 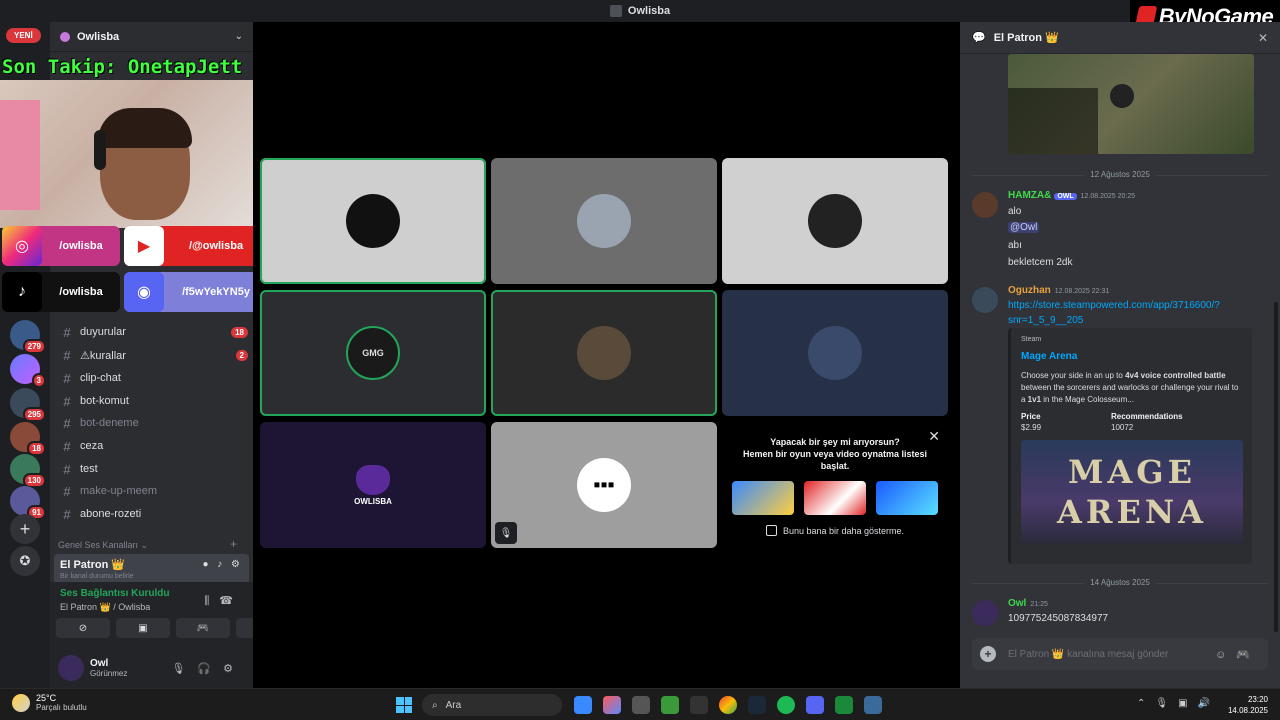 I want to click on voice-channel-status: Bir kanal durumu belirle, so click(x=151, y=576).